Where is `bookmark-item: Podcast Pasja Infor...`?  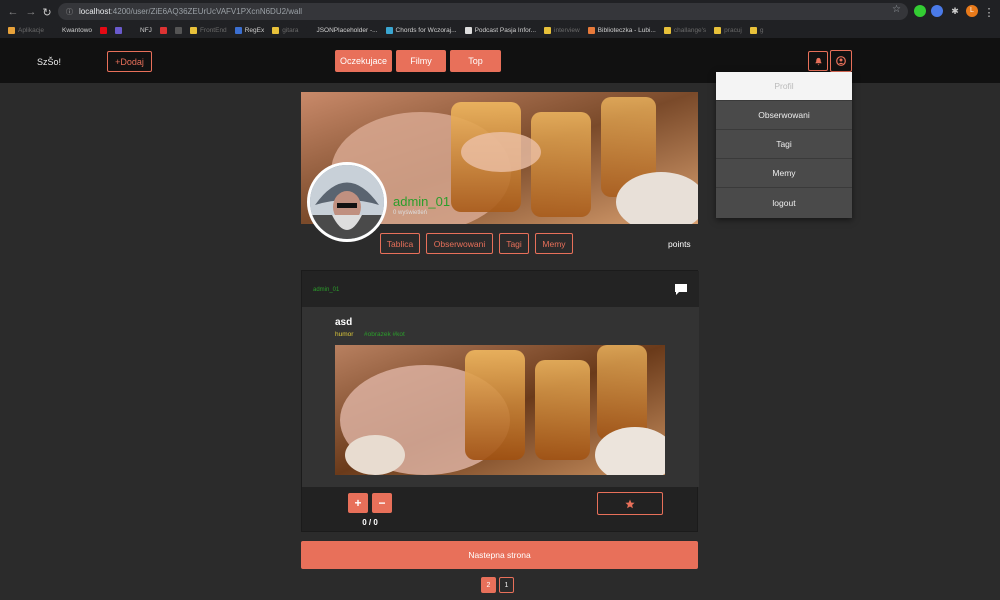 bookmark-item: Podcast Pasja Infor... is located at coordinates (500, 30).